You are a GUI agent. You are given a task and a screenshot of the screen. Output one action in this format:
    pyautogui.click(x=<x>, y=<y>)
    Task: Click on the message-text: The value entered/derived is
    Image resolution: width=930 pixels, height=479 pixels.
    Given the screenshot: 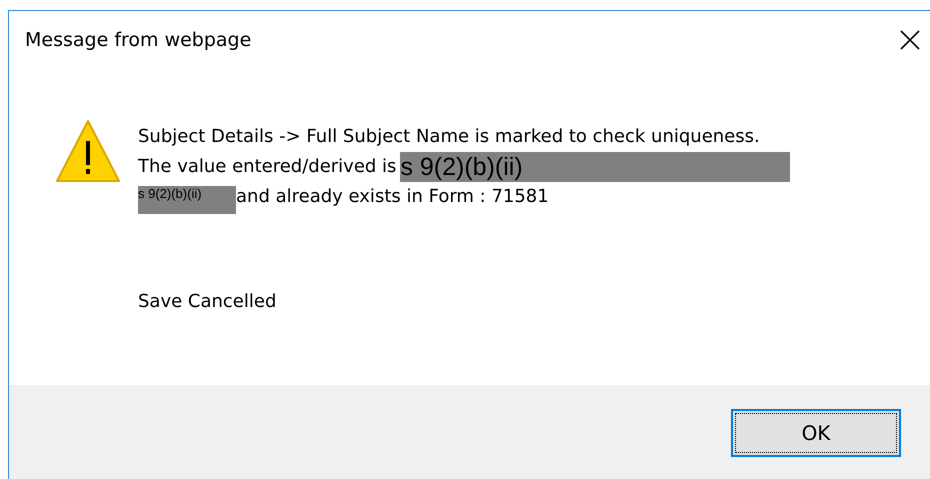 What is the action you would take?
    pyautogui.click(x=267, y=167)
    